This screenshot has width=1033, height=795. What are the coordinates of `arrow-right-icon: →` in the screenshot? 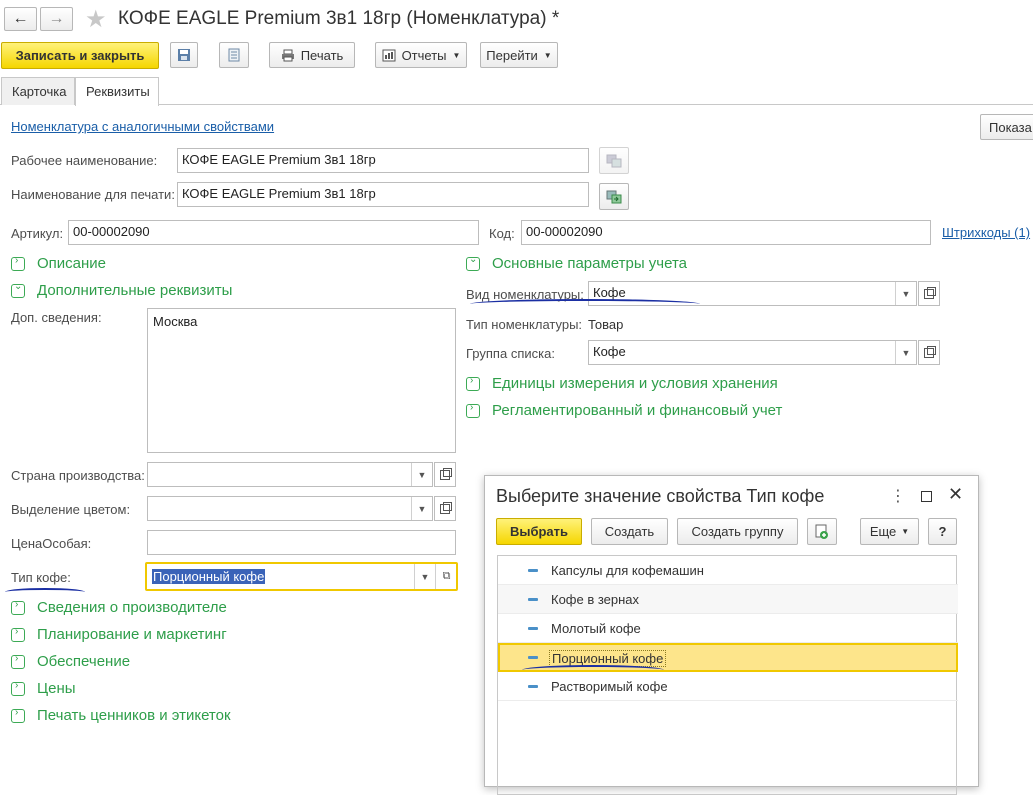 It's located at (56, 18).